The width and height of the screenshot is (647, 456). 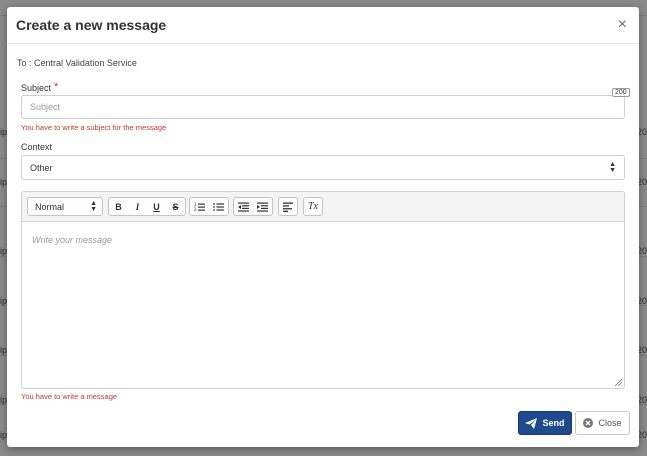 What do you see at coordinates (531, 423) in the screenshot?
I see `paper-plane-icon` at bounding box center [531, 423].